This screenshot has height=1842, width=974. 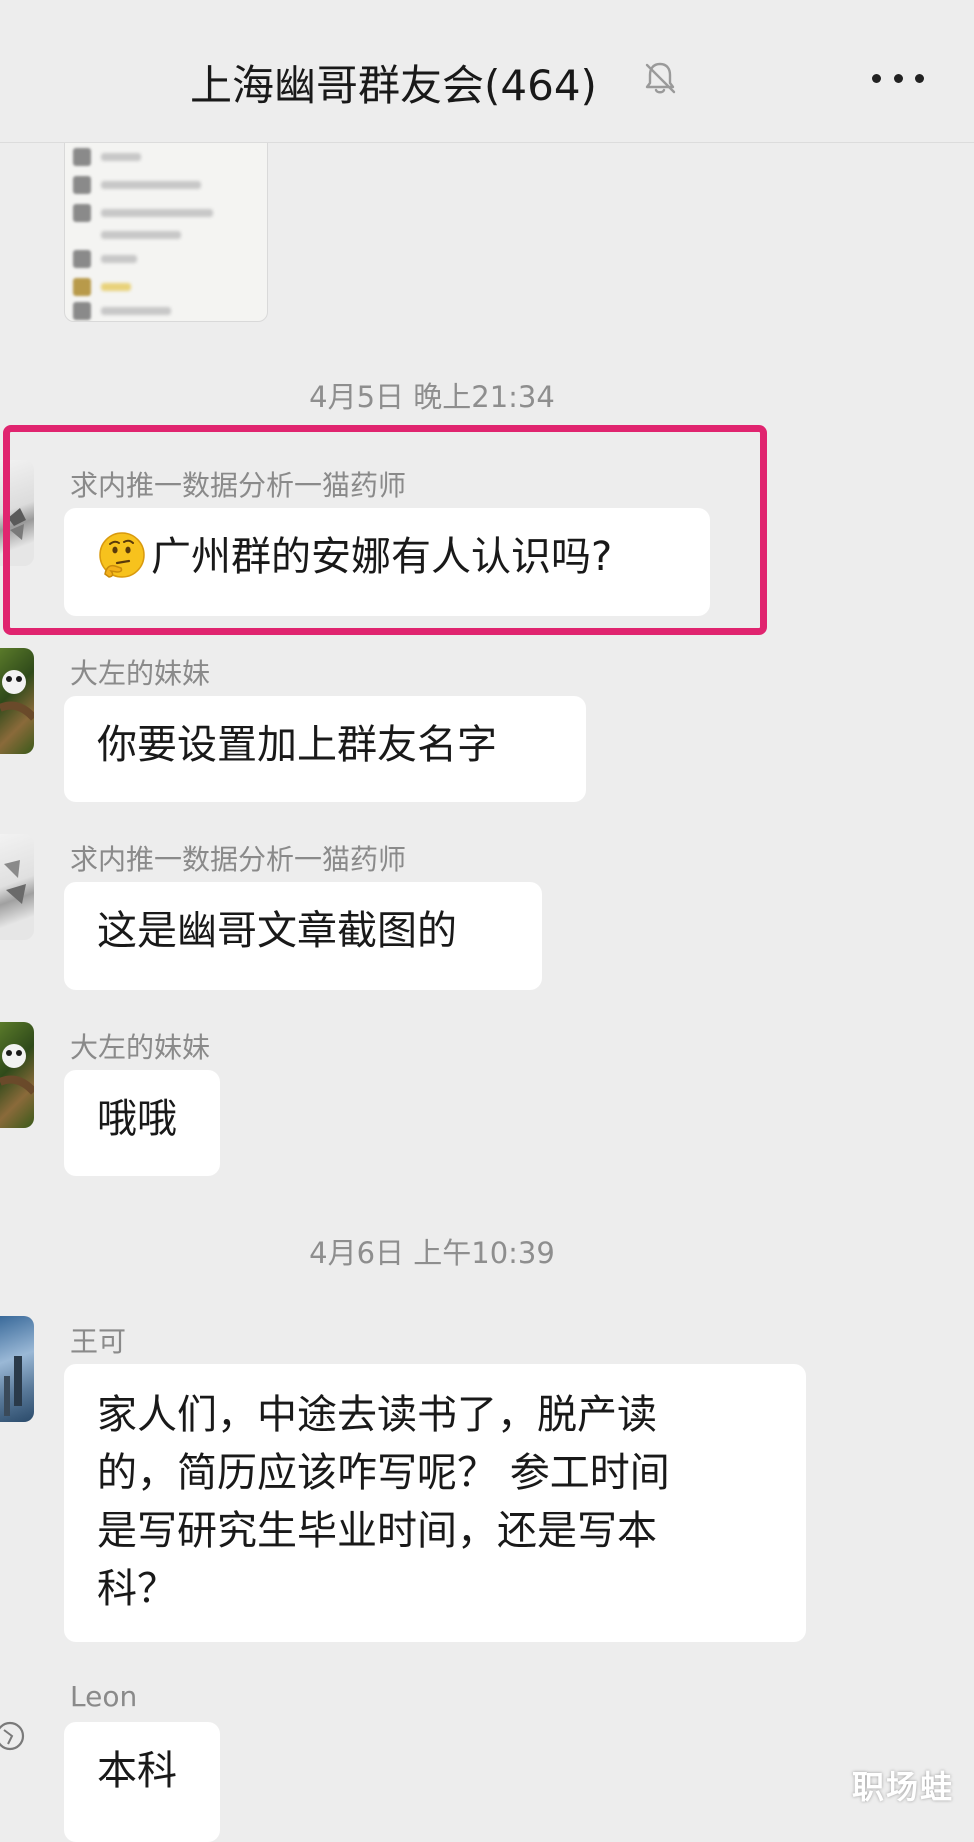 What do you see at coordinates (297, 745) in the screenshot?
I see `message-text: 你要设置加上群友名字` at bounding box center [297, 745].